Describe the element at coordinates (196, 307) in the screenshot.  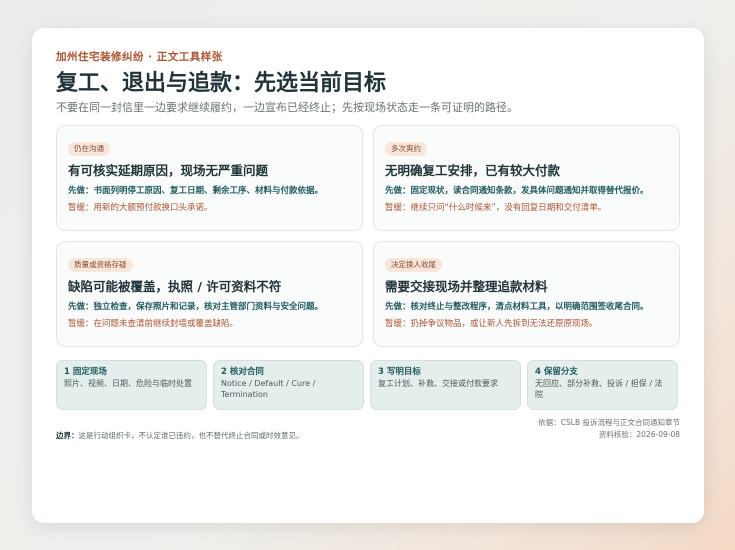
I see `option-do: 先做：独立检查，保存照片和记录，核对主管部门资料与安全问题。` at that location.